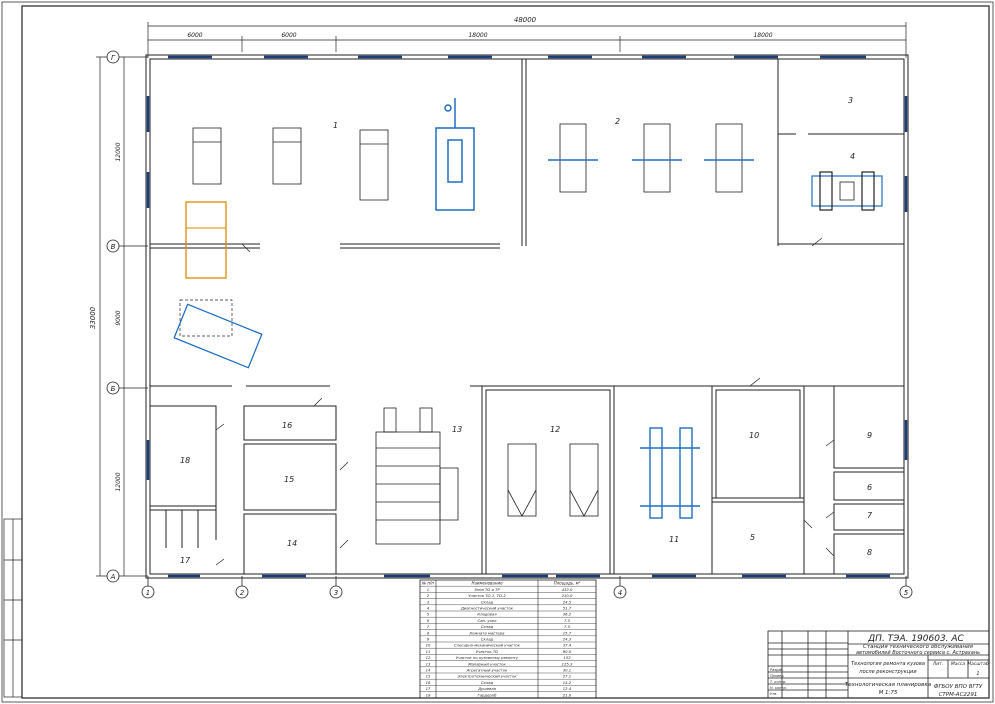 Image resolution: width=995 pixels, height=704 pixels. Describe the element at coordinates (242, 593) in the screenshot. I see `axis-label-2: 2` at that location.